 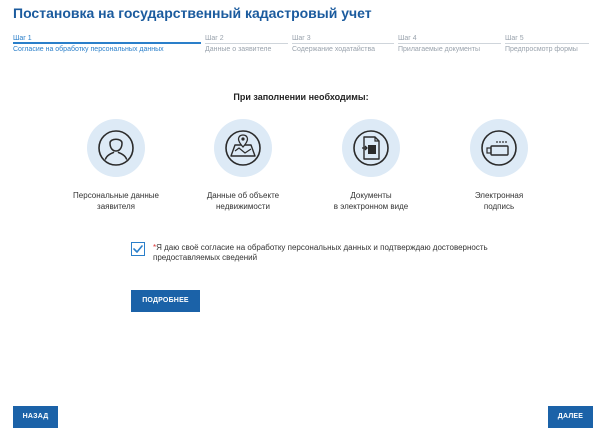 What do you see at coordinates (570, 417) in the screenshot?
I see `next-button: ДАЛЕЕ` at bounding box center [570, 417].